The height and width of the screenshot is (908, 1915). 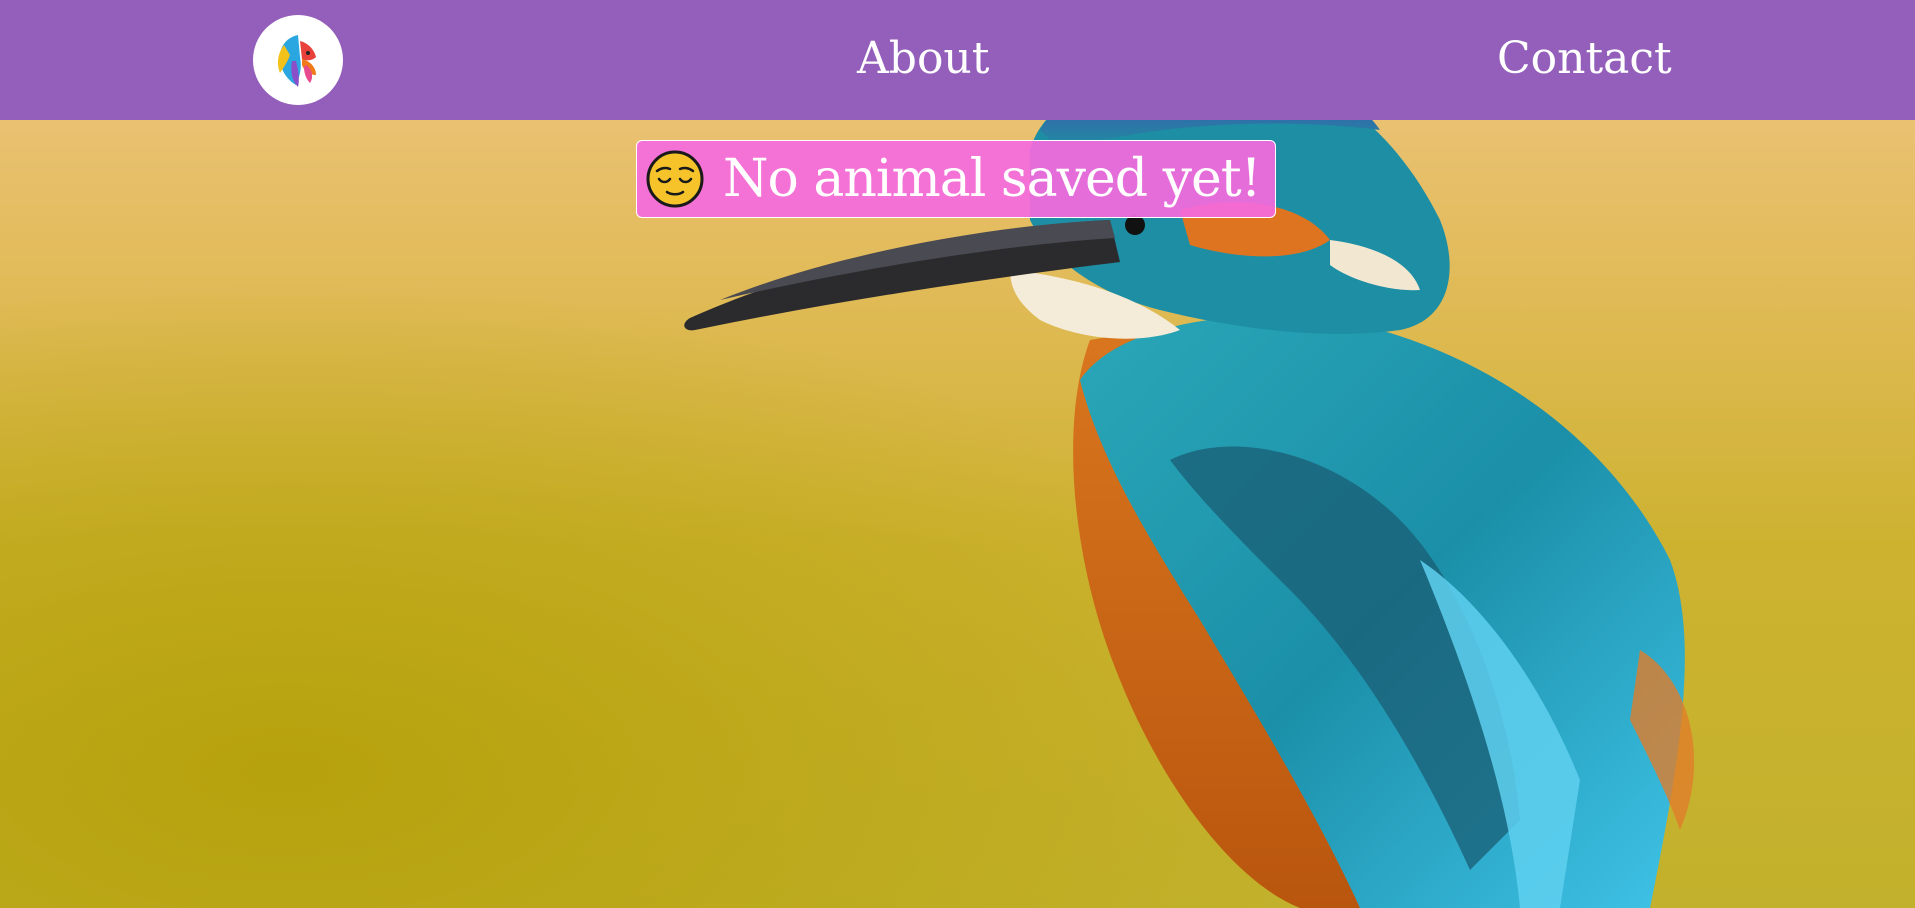 I want to click on nav-contact-link: Contact, so click(x=1584, y=59).